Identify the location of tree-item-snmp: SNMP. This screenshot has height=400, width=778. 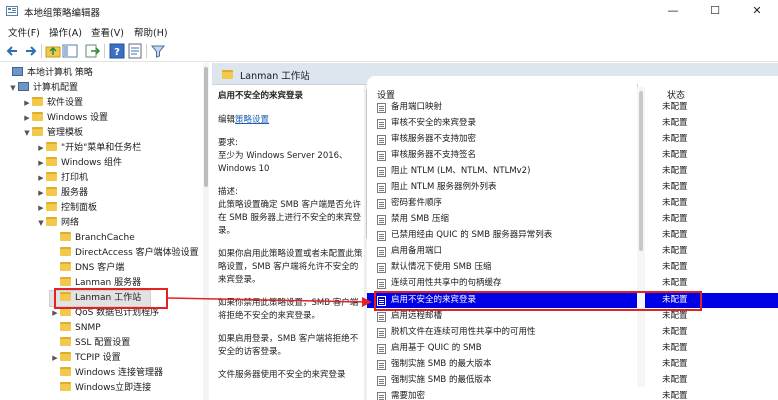
(75, 328).